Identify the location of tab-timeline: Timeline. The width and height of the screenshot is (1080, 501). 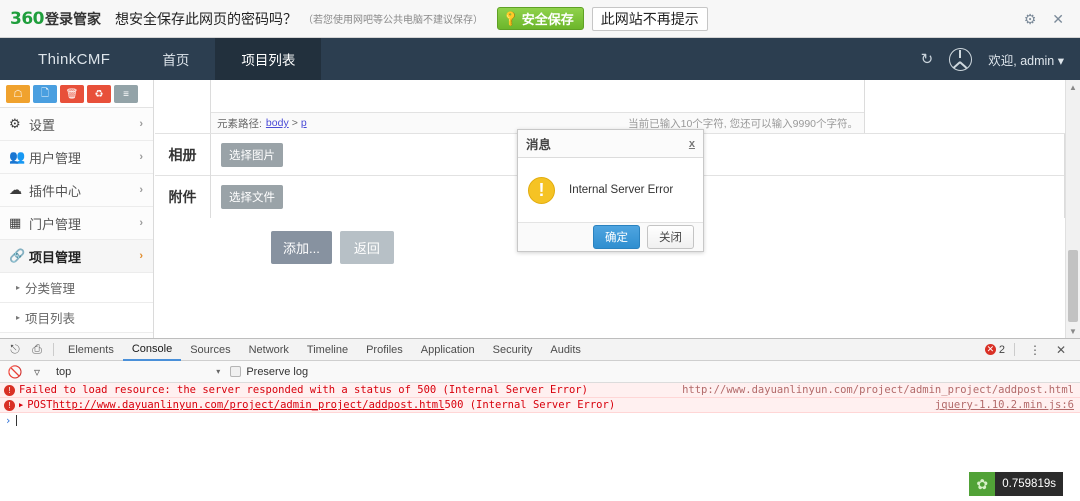
(327, 350).